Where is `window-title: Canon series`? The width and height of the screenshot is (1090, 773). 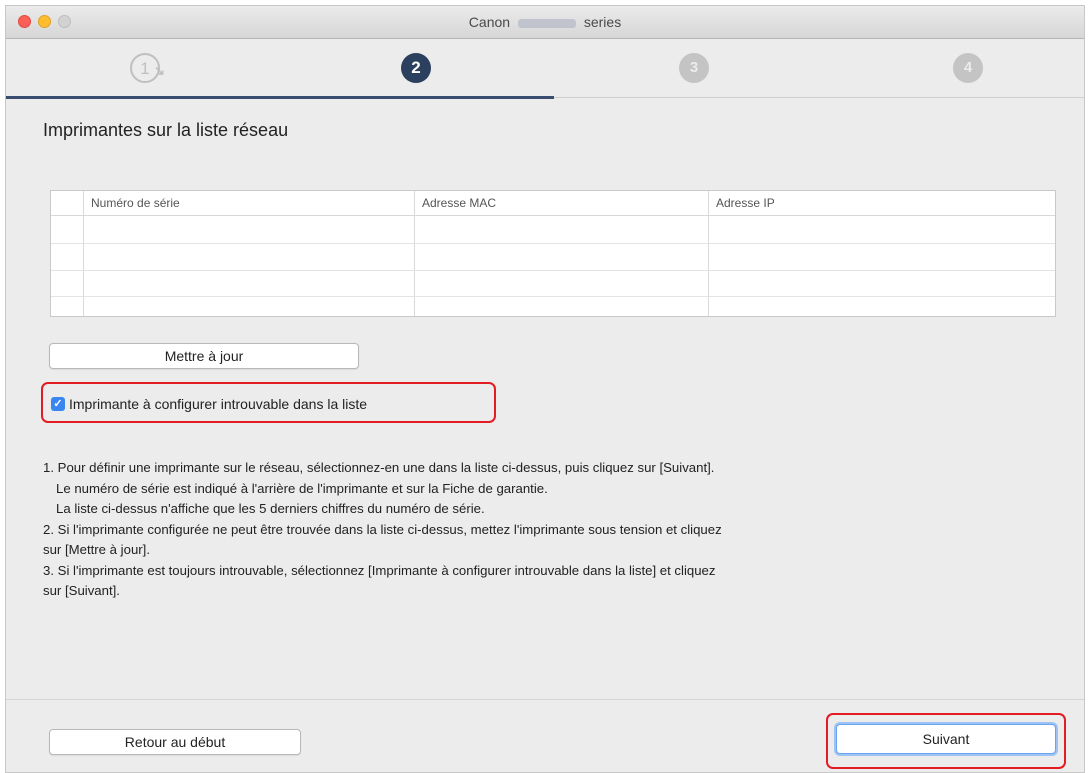 window-title: Canon series is located at coordinates (545, 22).